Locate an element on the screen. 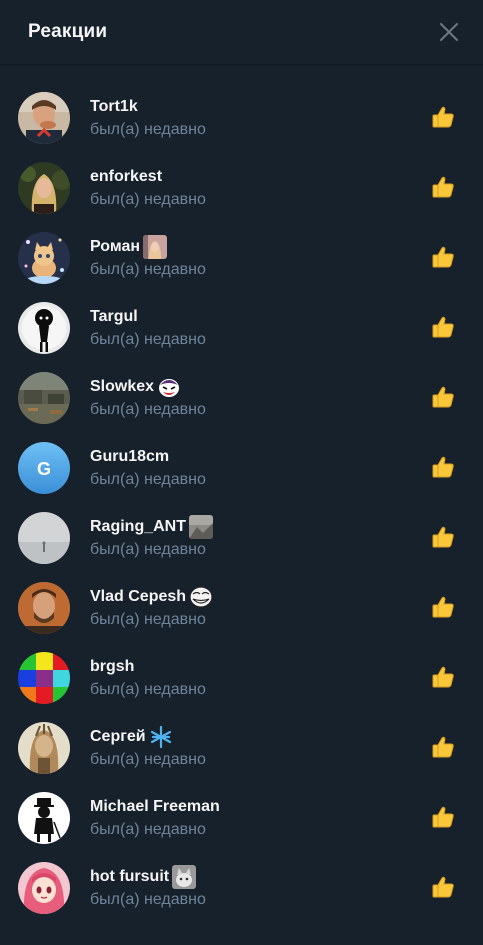 This screenshot has width=483, height=945. name-line: Guru18cm is located at coordinates (129, 457).